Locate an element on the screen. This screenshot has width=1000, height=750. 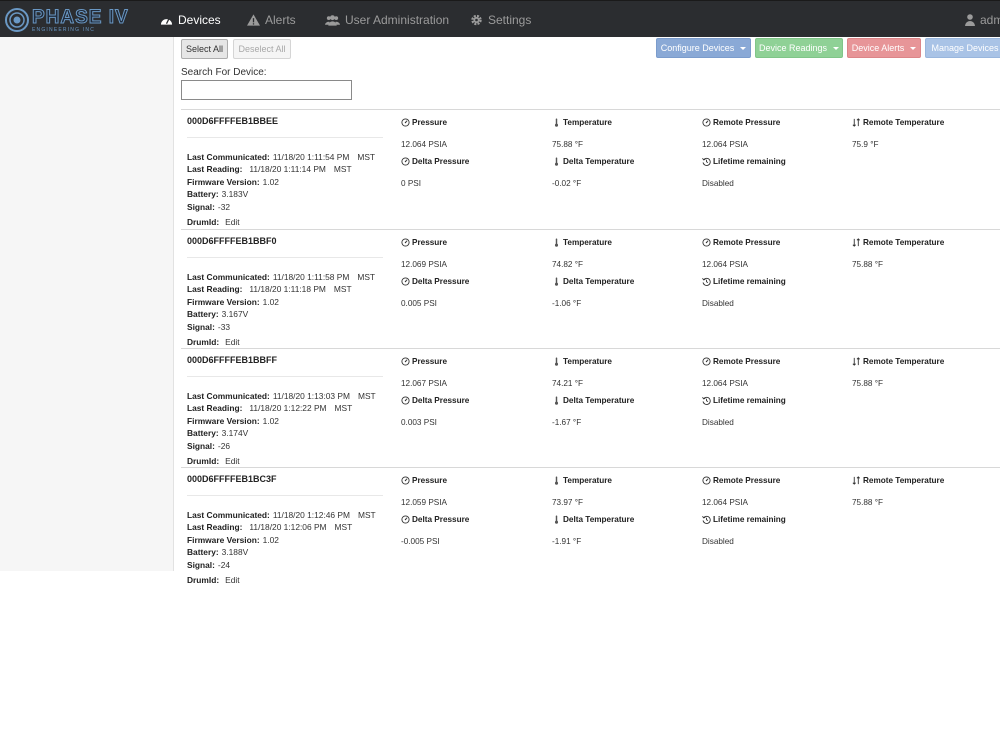
dashboard-icon is located at coordinates (166, 21).